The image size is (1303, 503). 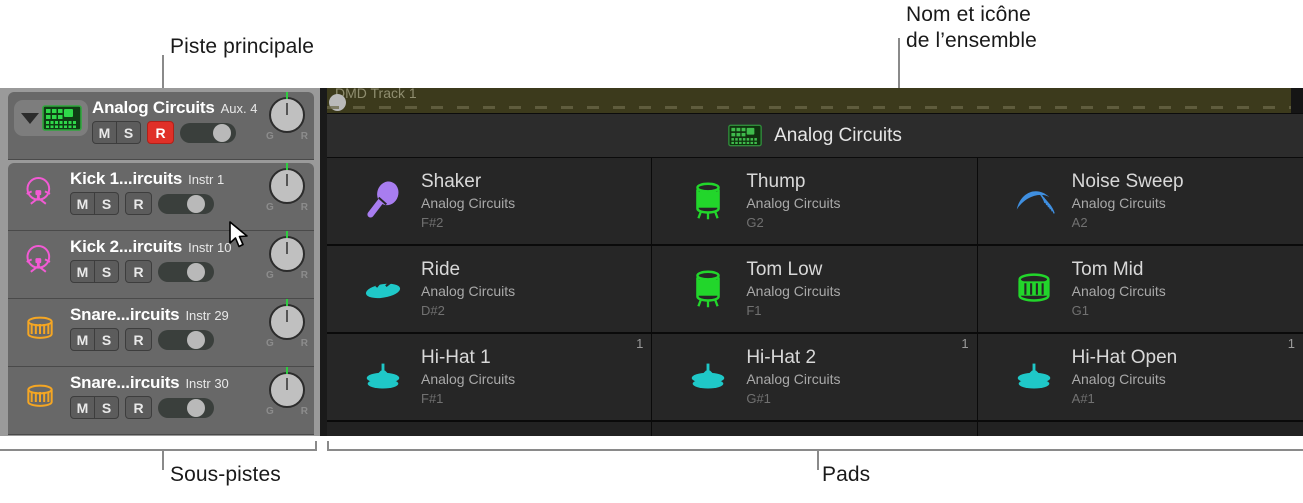 I want to click on pad-cell: Hi-Hat Open Analog Circuits A#1 1, so click(x=1140, y=378).